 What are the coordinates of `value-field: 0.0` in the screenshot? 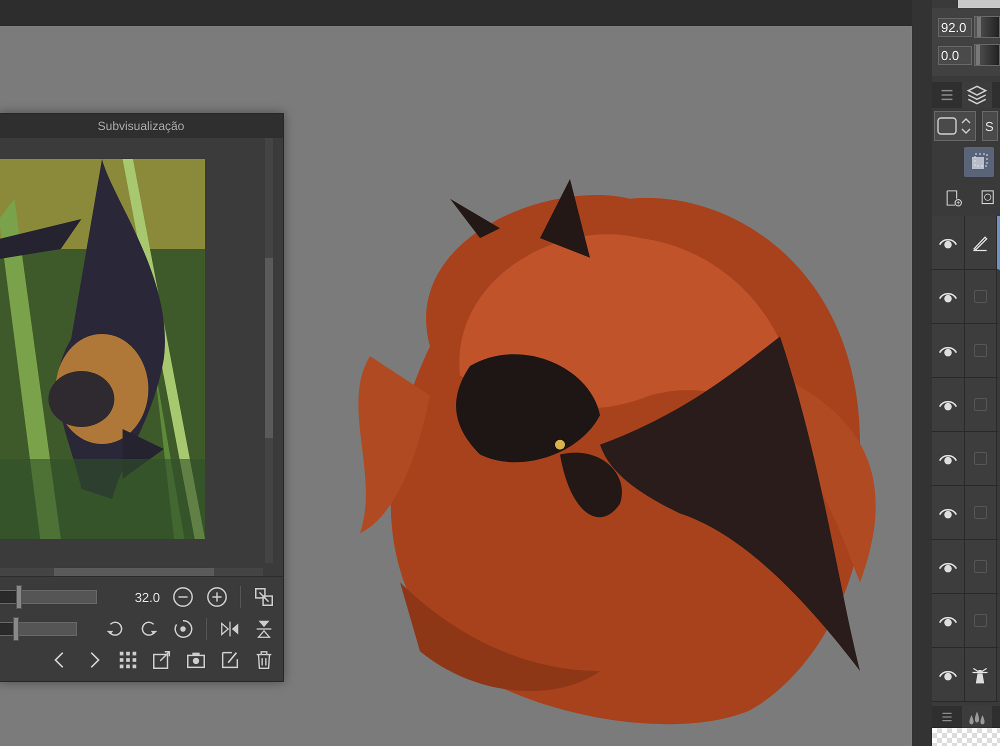 It's located at (955, 55).